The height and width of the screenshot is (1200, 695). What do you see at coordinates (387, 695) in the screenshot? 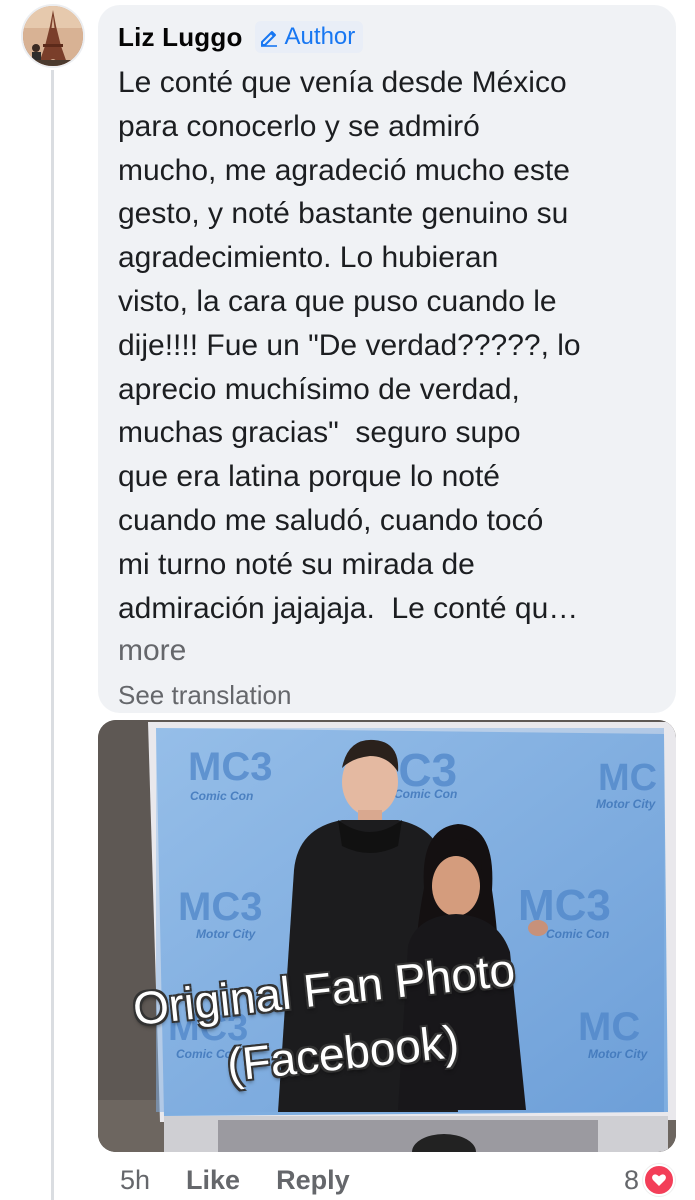
I see `see-translation-link: See translation` at bounding box center [387, 695].